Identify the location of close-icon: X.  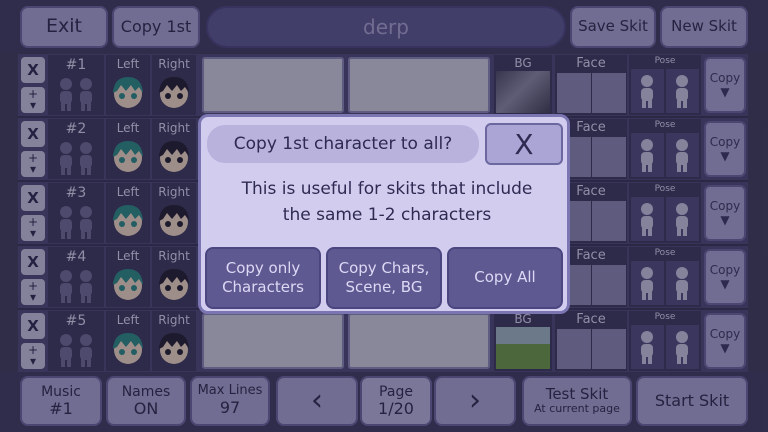
(524, 144).